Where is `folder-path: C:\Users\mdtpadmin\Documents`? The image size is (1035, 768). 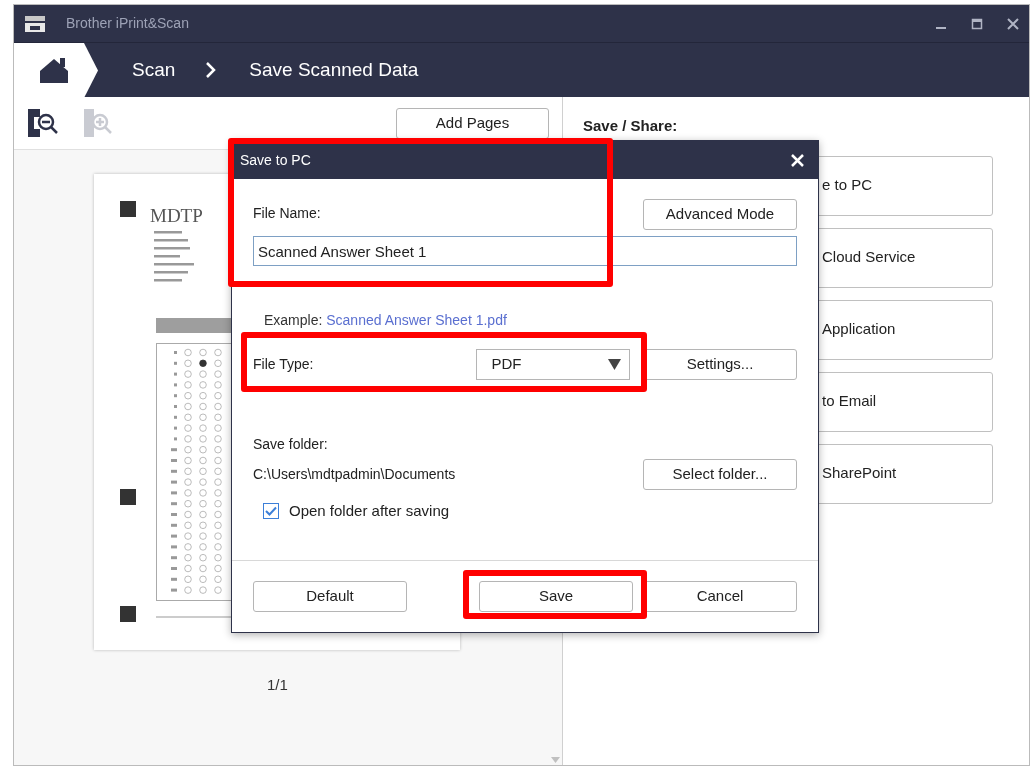
folder-path: C:\Users\mdtpadmin\Documents is located at coordinates (354, 474).